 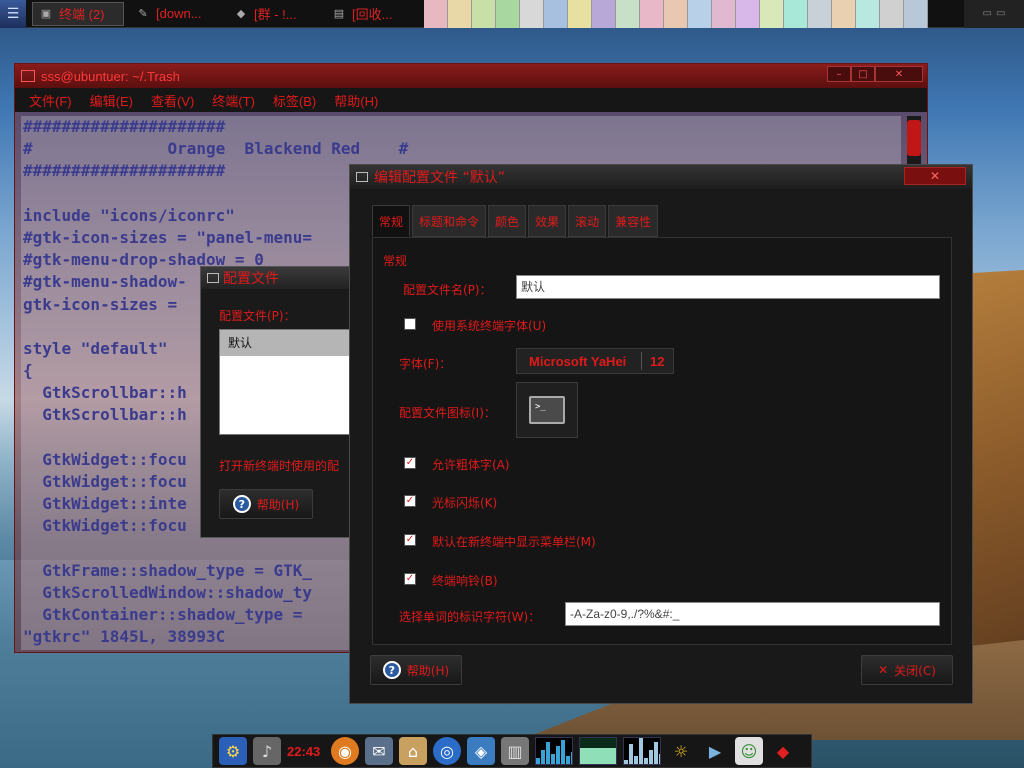 I want to click on terminal-monitor-icon: >_, so click(x=547, y=410).